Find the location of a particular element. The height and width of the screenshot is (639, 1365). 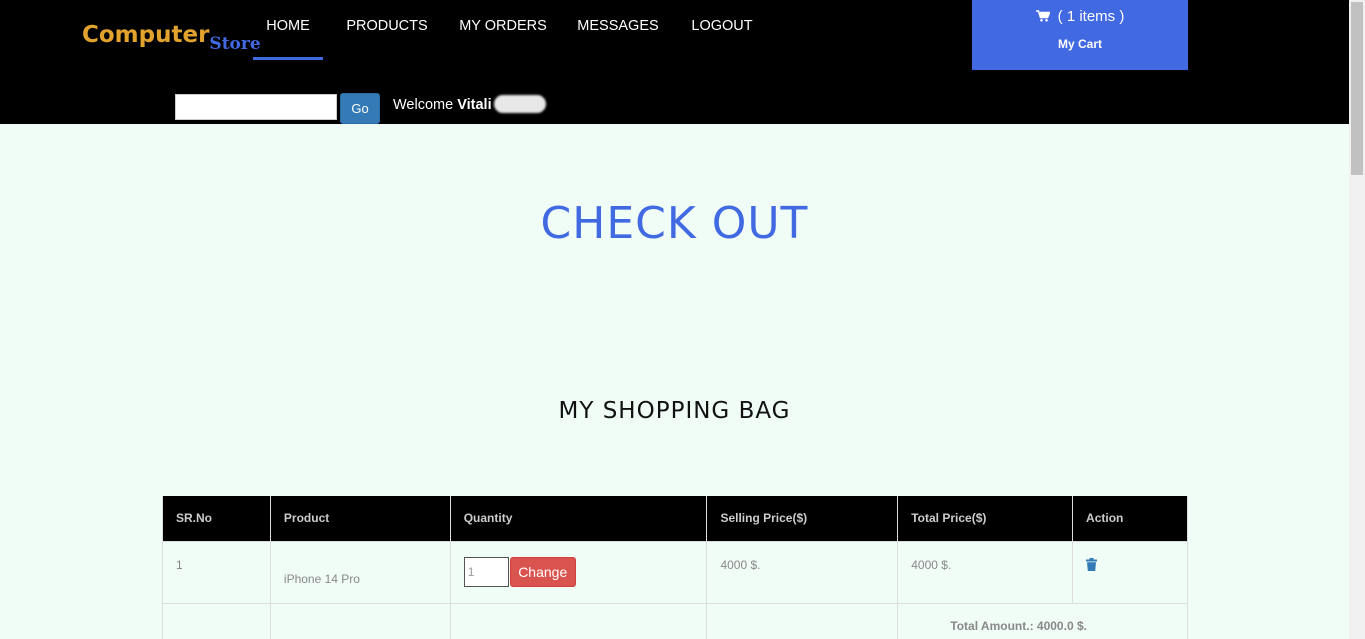

total-amount: Total Amount.: 4000.0 $. is located at coordinates (1018, 625).